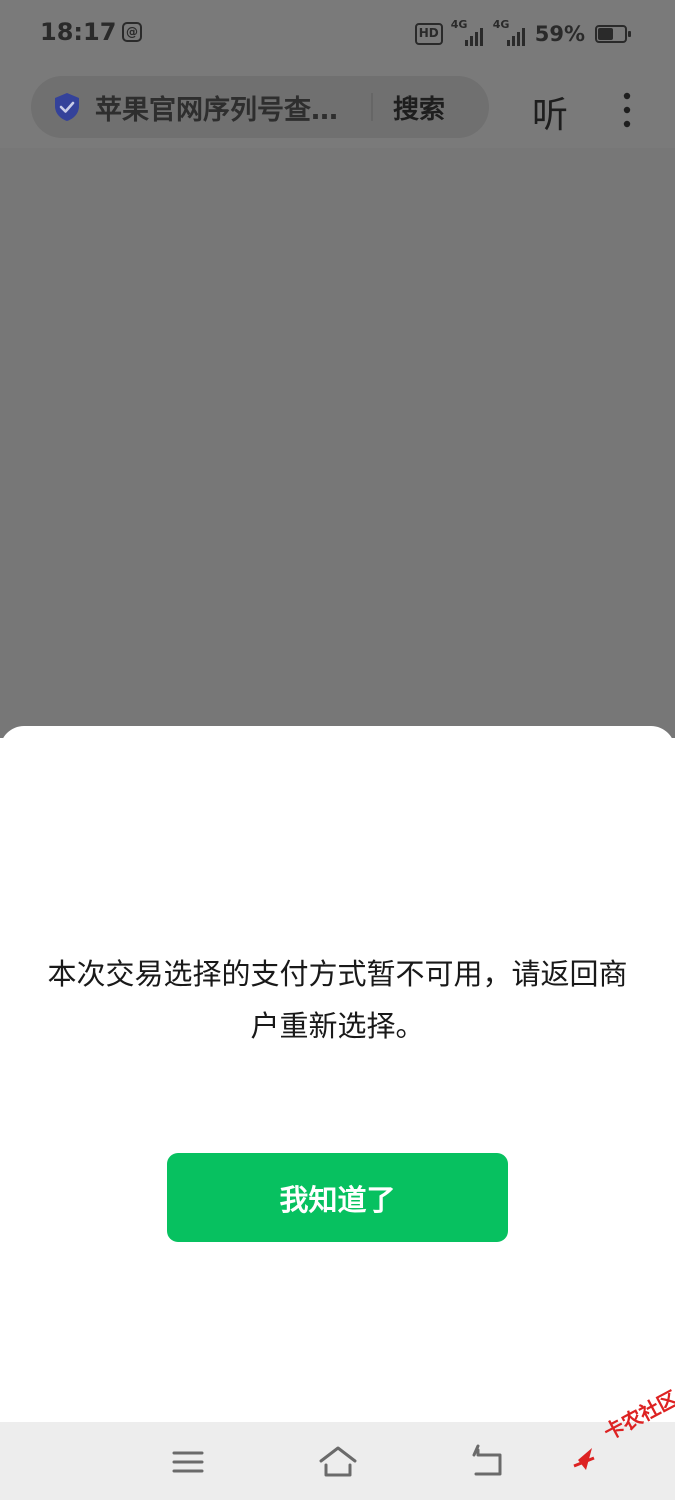 The image size is (675, 1500). What do you see at coordinates (67, 107) in the screenshot?
I see `shield-check-icon` at bounding box center [67, 107].